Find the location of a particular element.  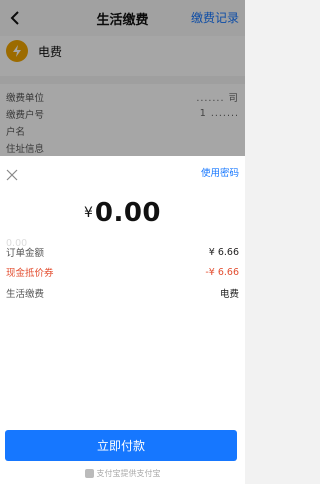

use-password-link: 使用密码 is located at coordinates (220, 172).